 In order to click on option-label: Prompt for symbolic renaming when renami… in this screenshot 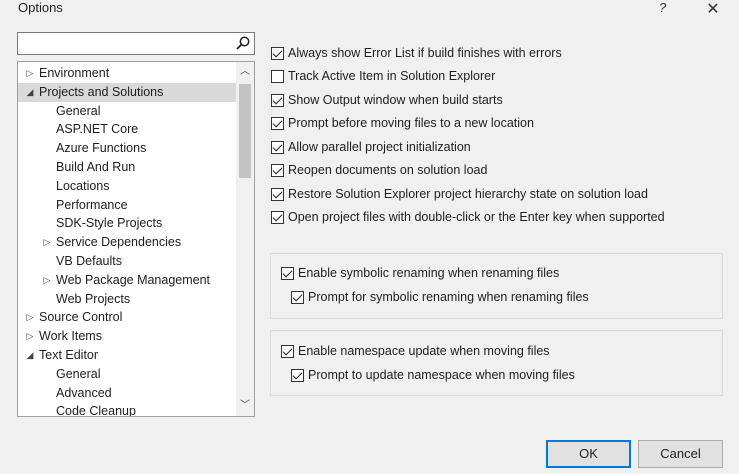, I will do `click(448, 297)`.